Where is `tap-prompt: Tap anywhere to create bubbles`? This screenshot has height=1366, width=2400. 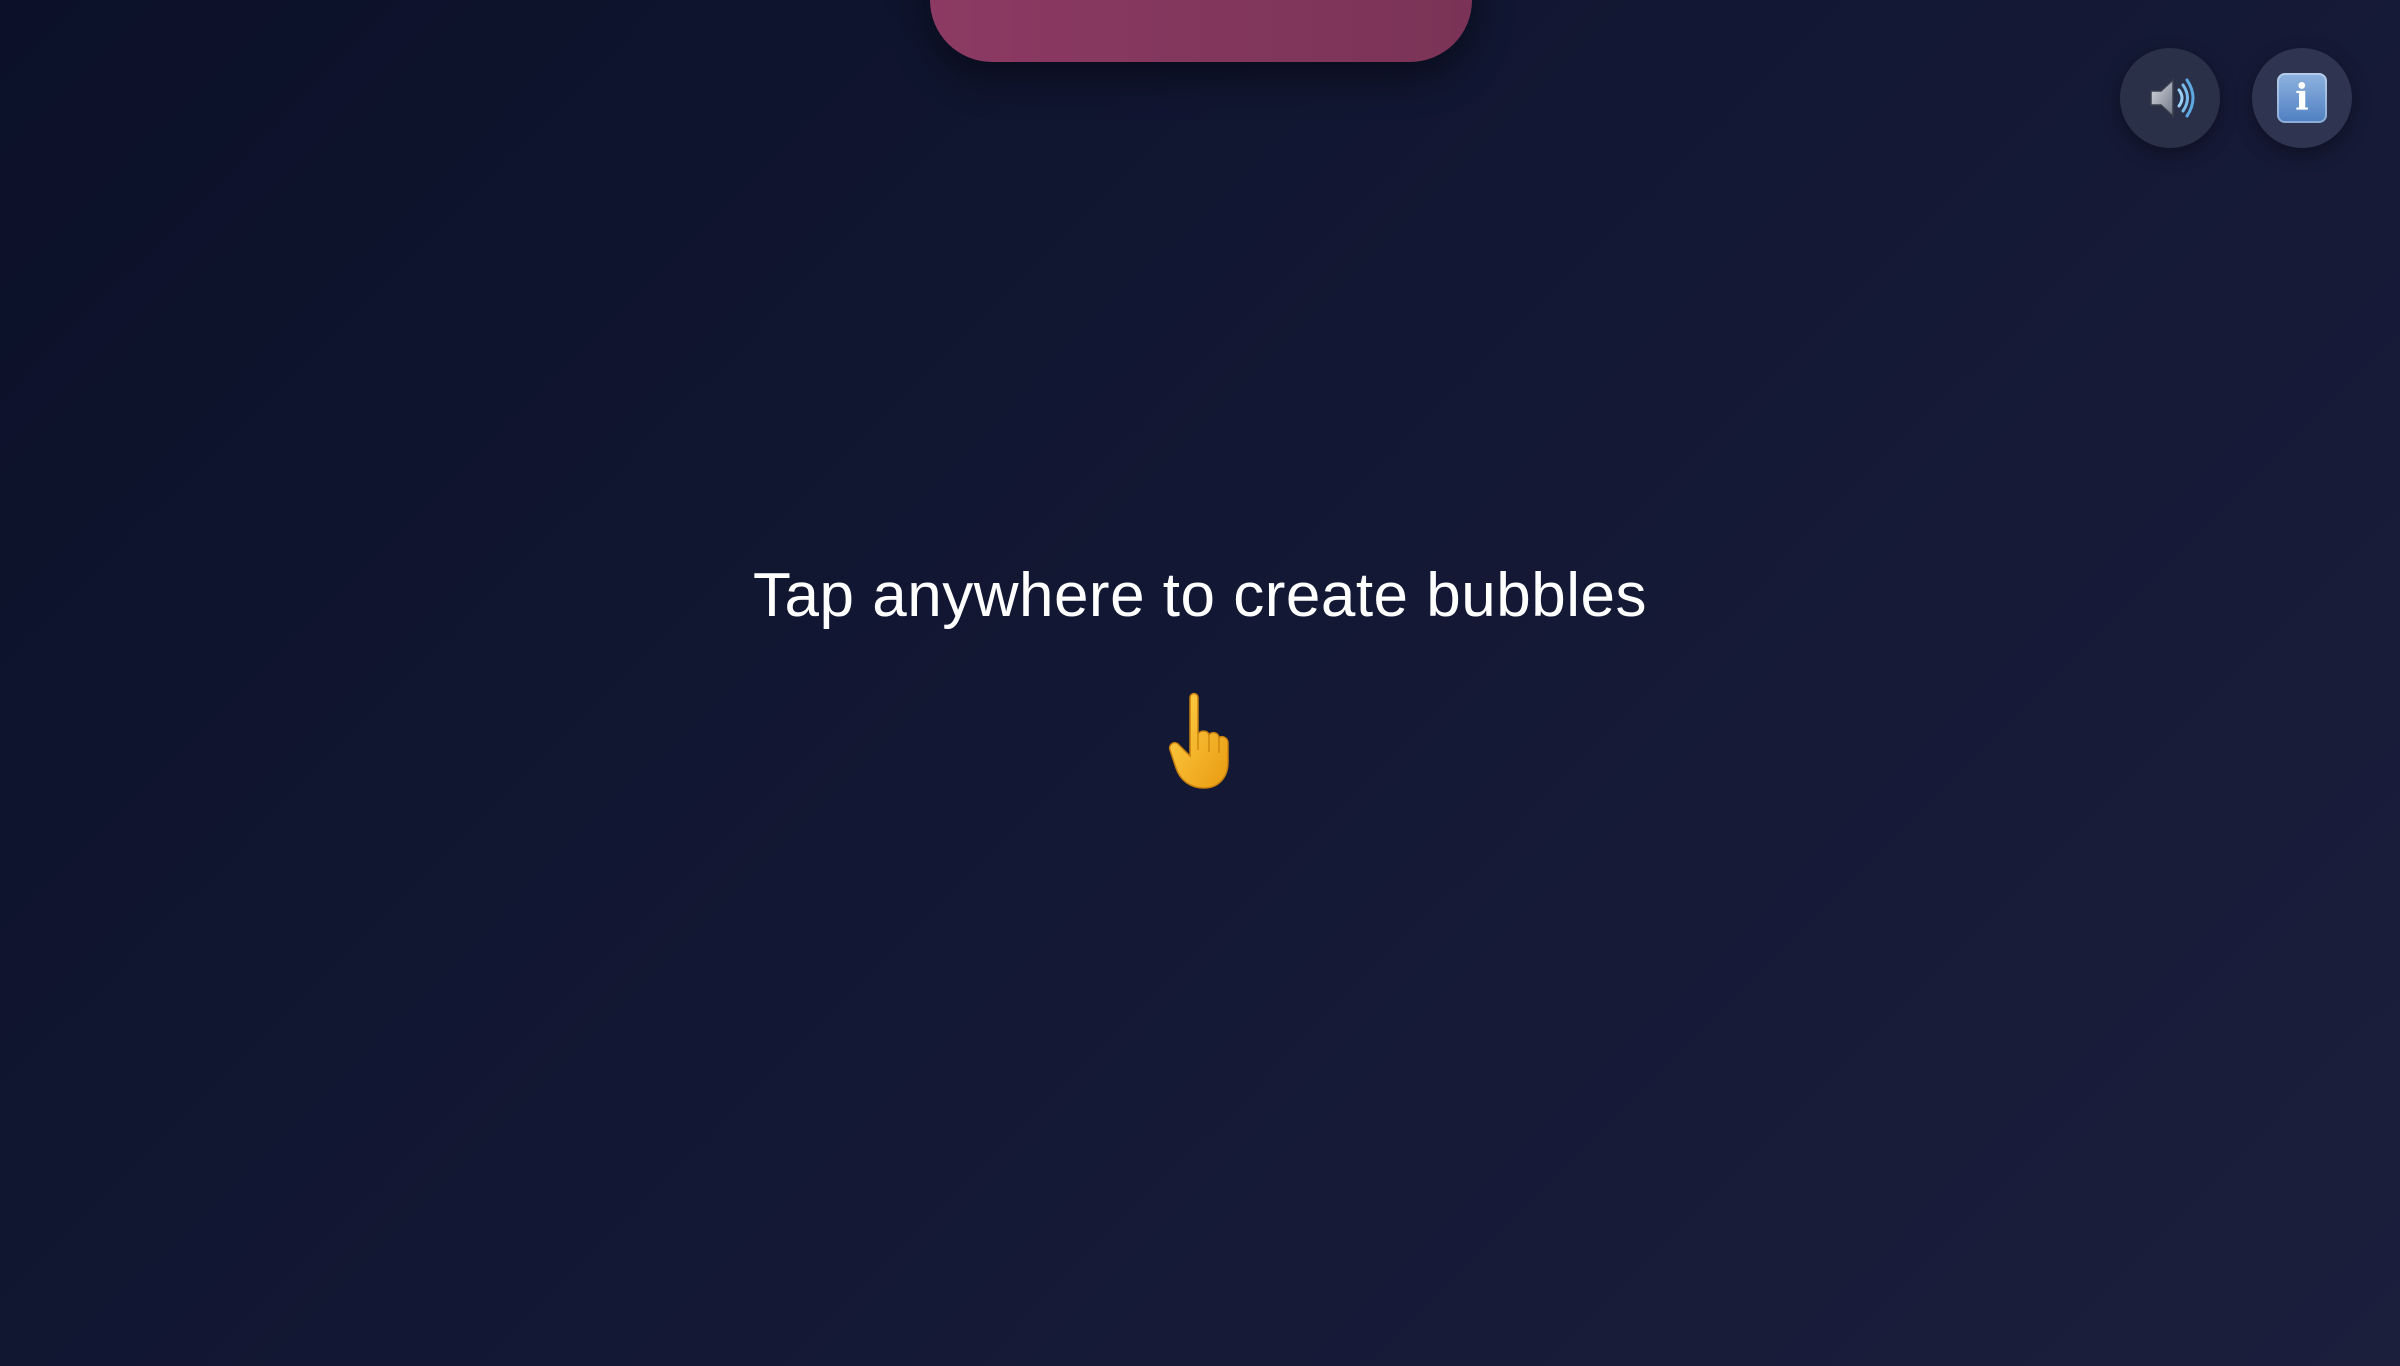
tap-prompt: Tap anywhere to create bubbles is located at coordinates (1200, 595).